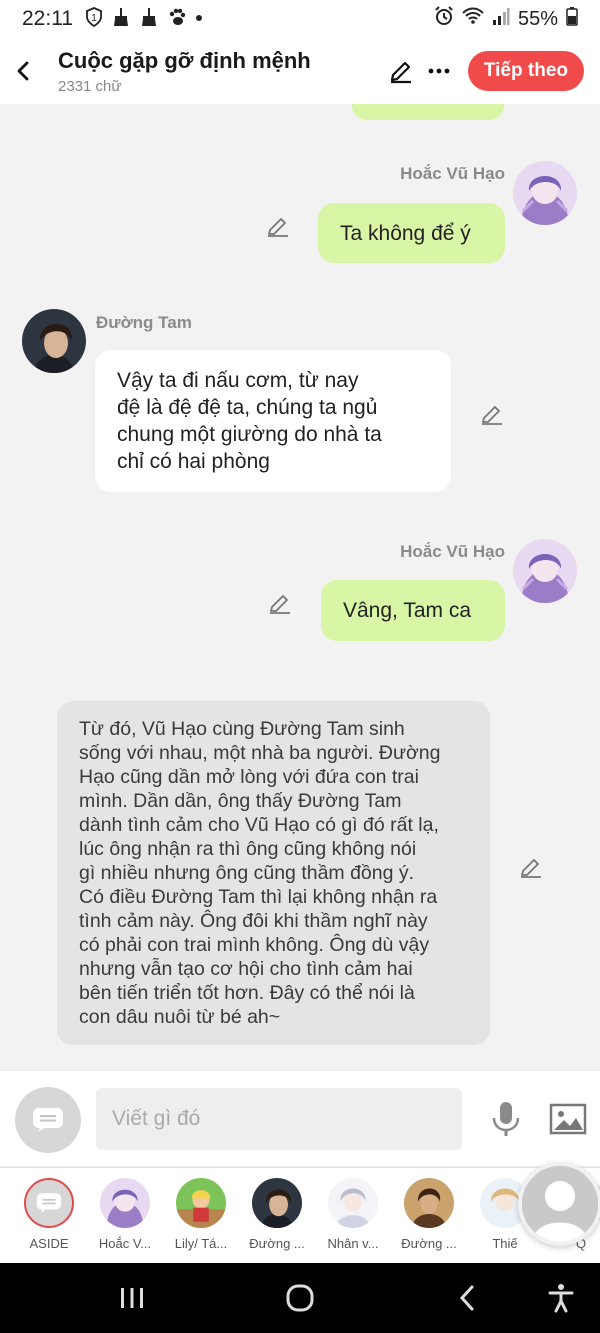 The image size is (600, 1333). What do you see at coordinates (405, 233) in the screenshot?
I see `message-text: Ta không để ý` at bounding box center [405, 233].